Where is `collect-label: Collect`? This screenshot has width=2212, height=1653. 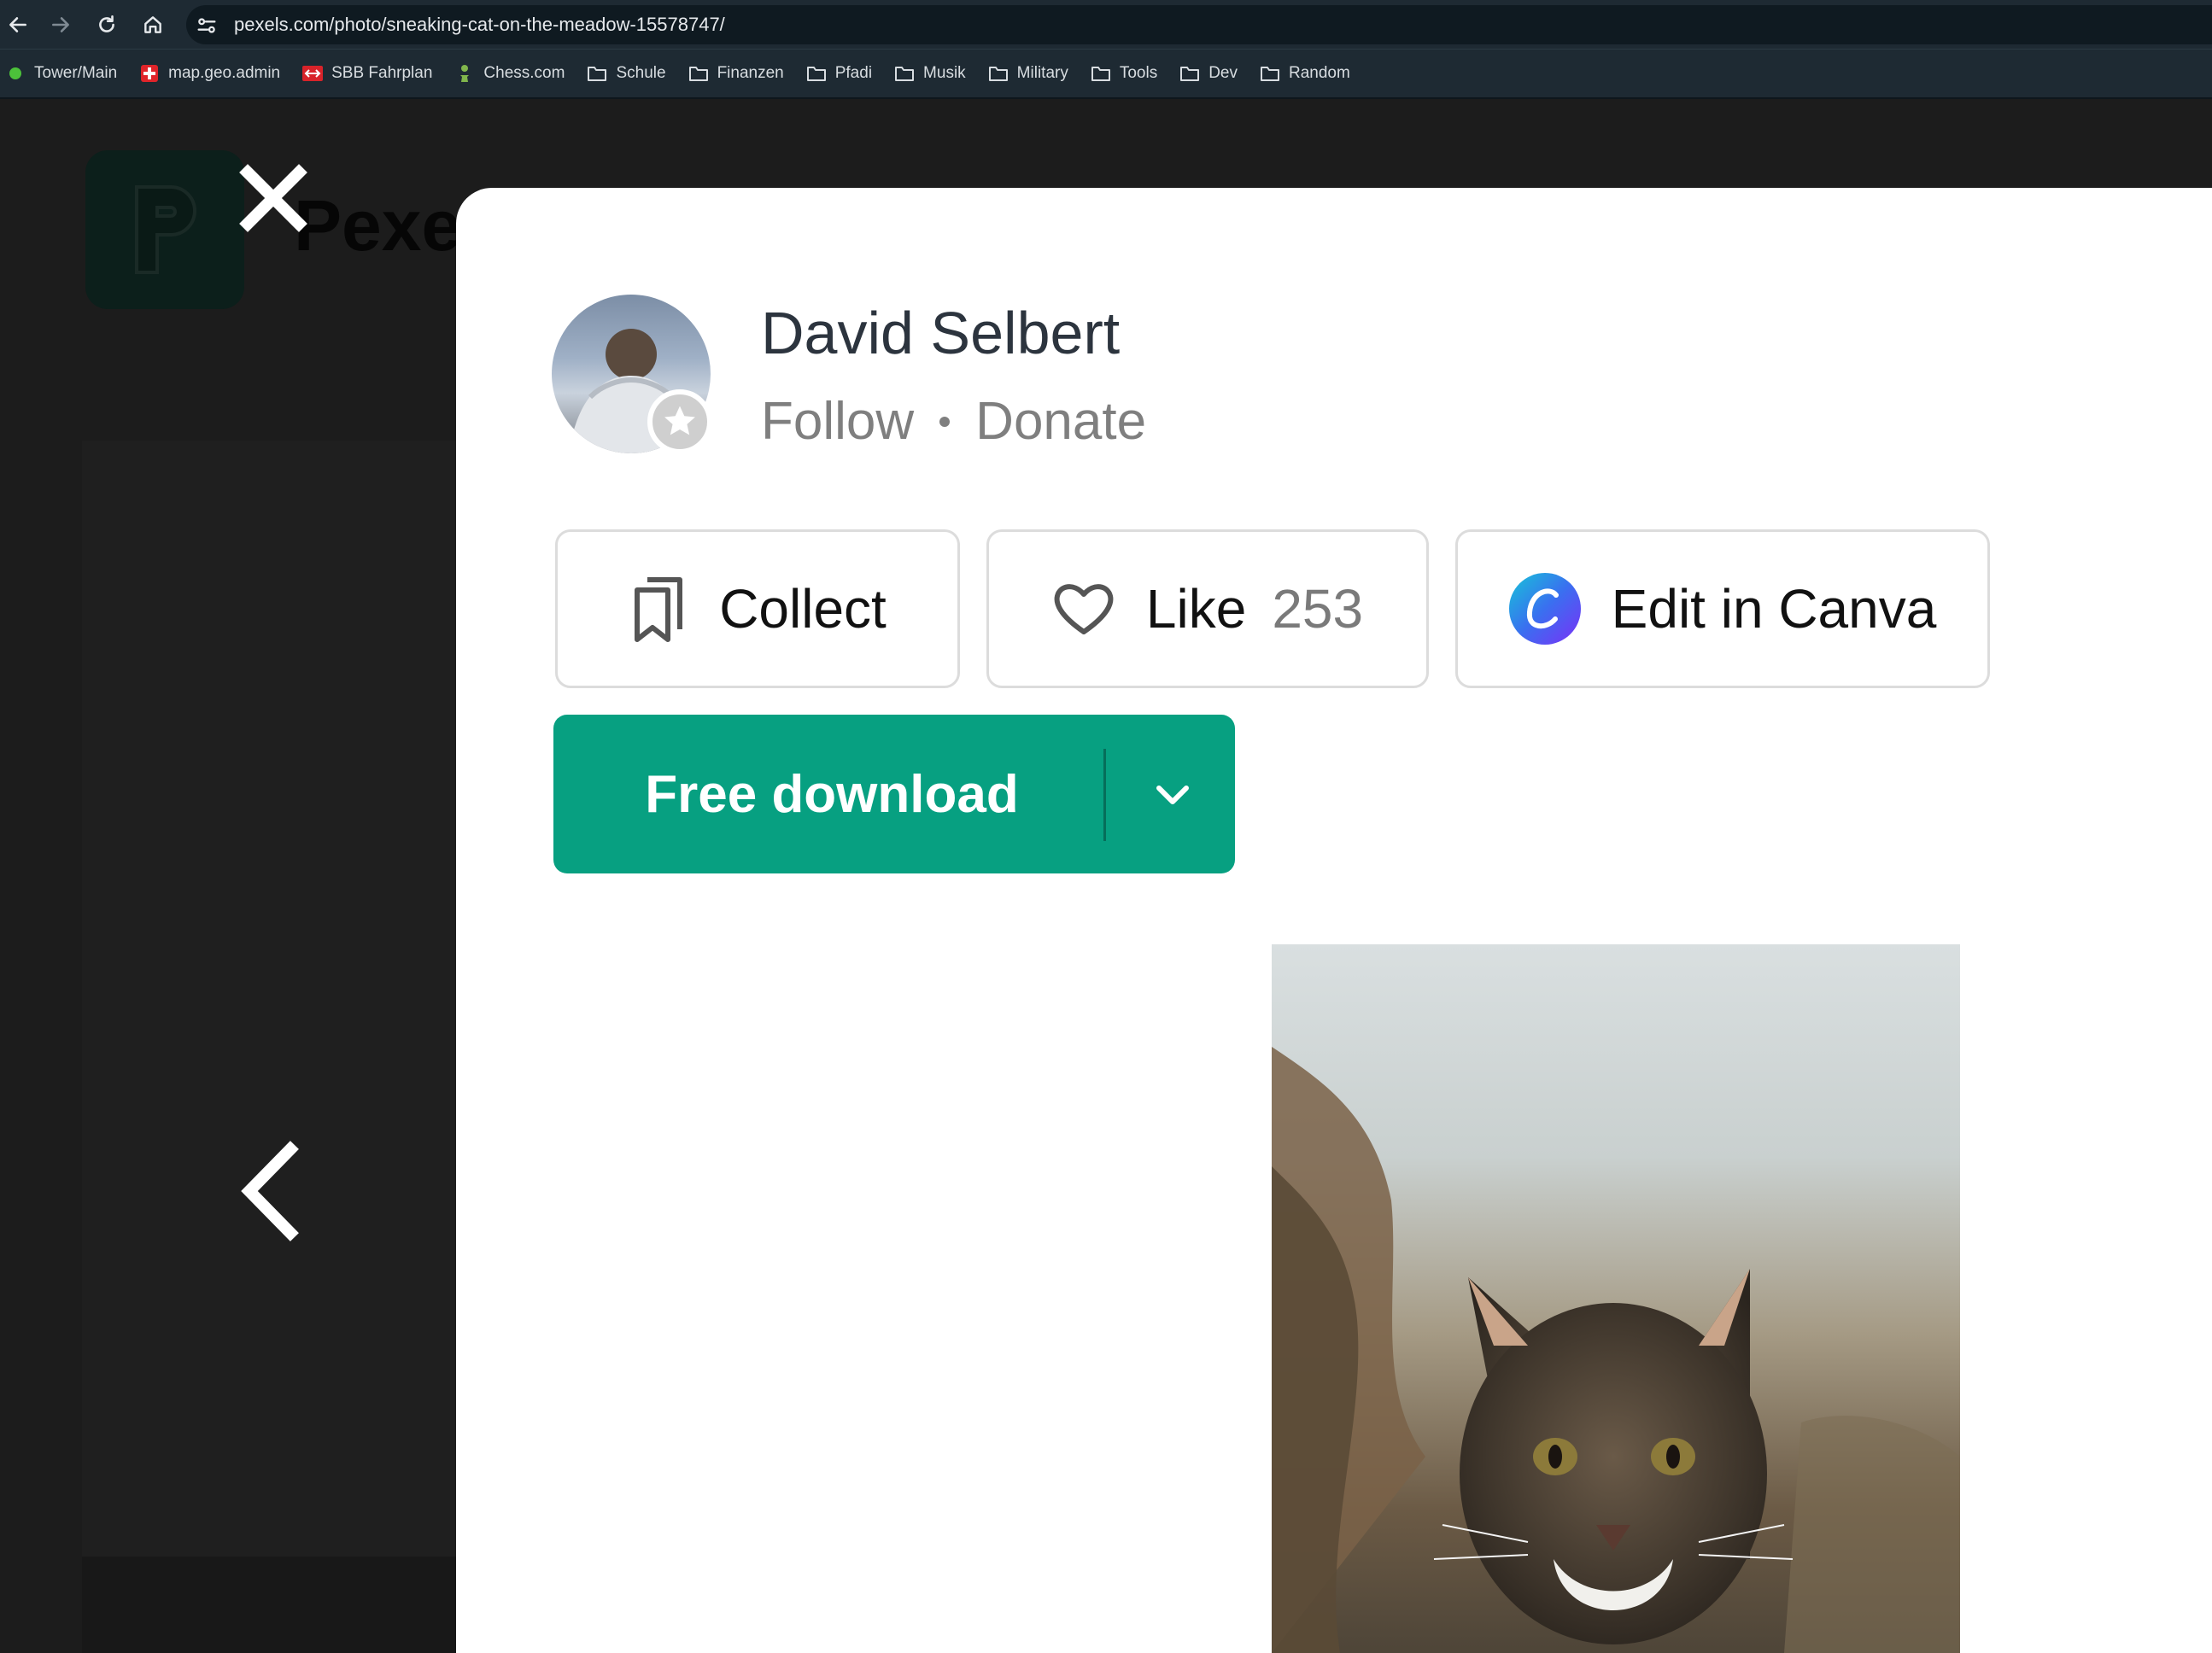
collect-label: Collect is located at coordinates (803, 609).